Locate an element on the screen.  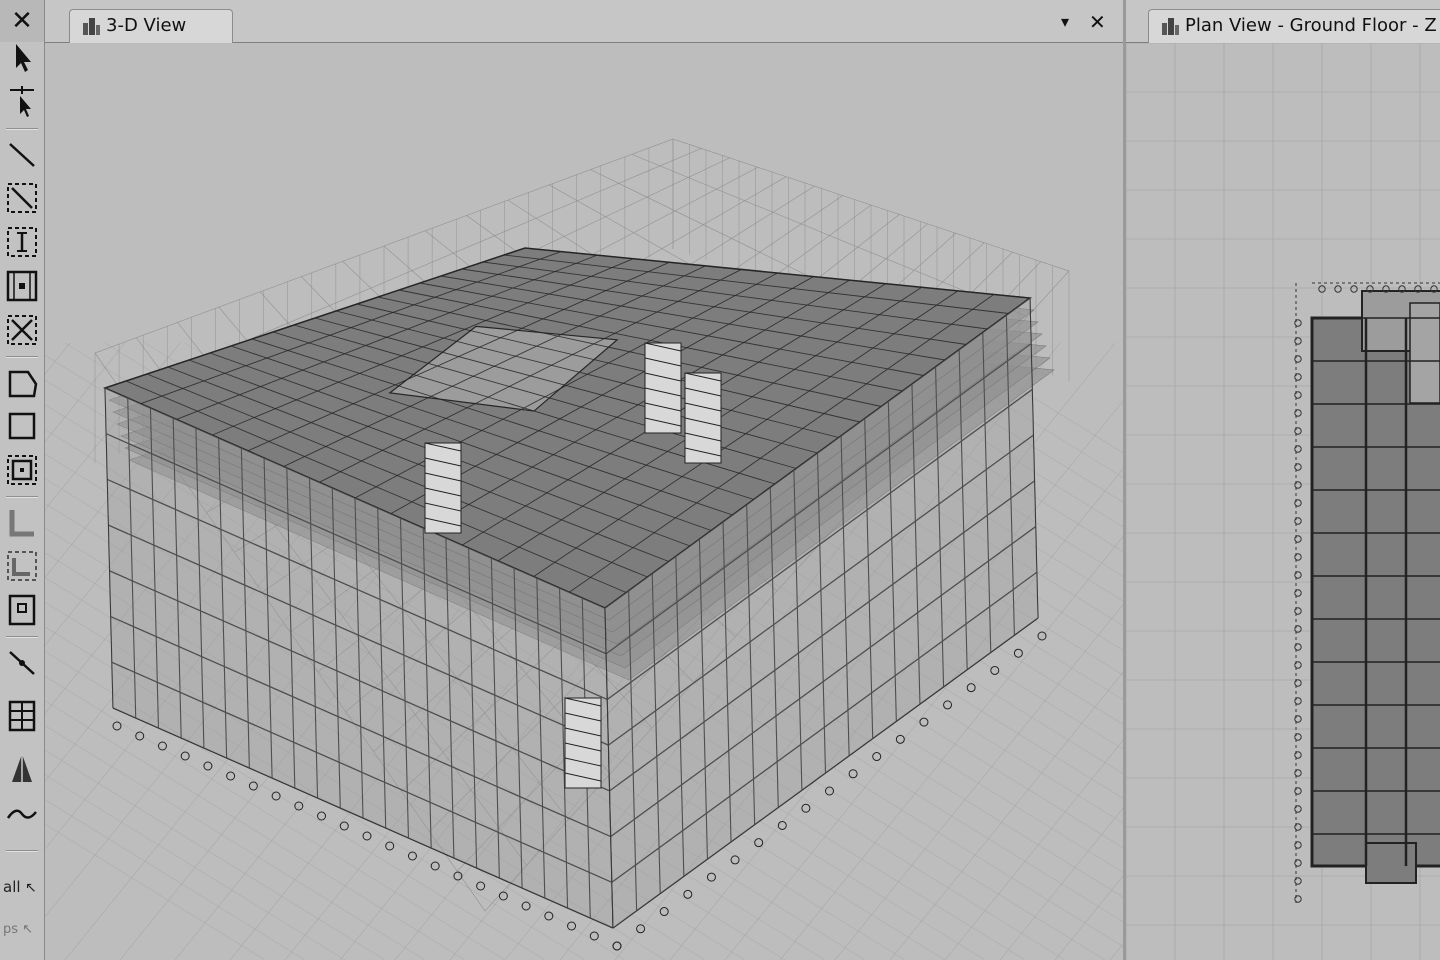
ground-floor-plan is located at coordinates (1367, 592).